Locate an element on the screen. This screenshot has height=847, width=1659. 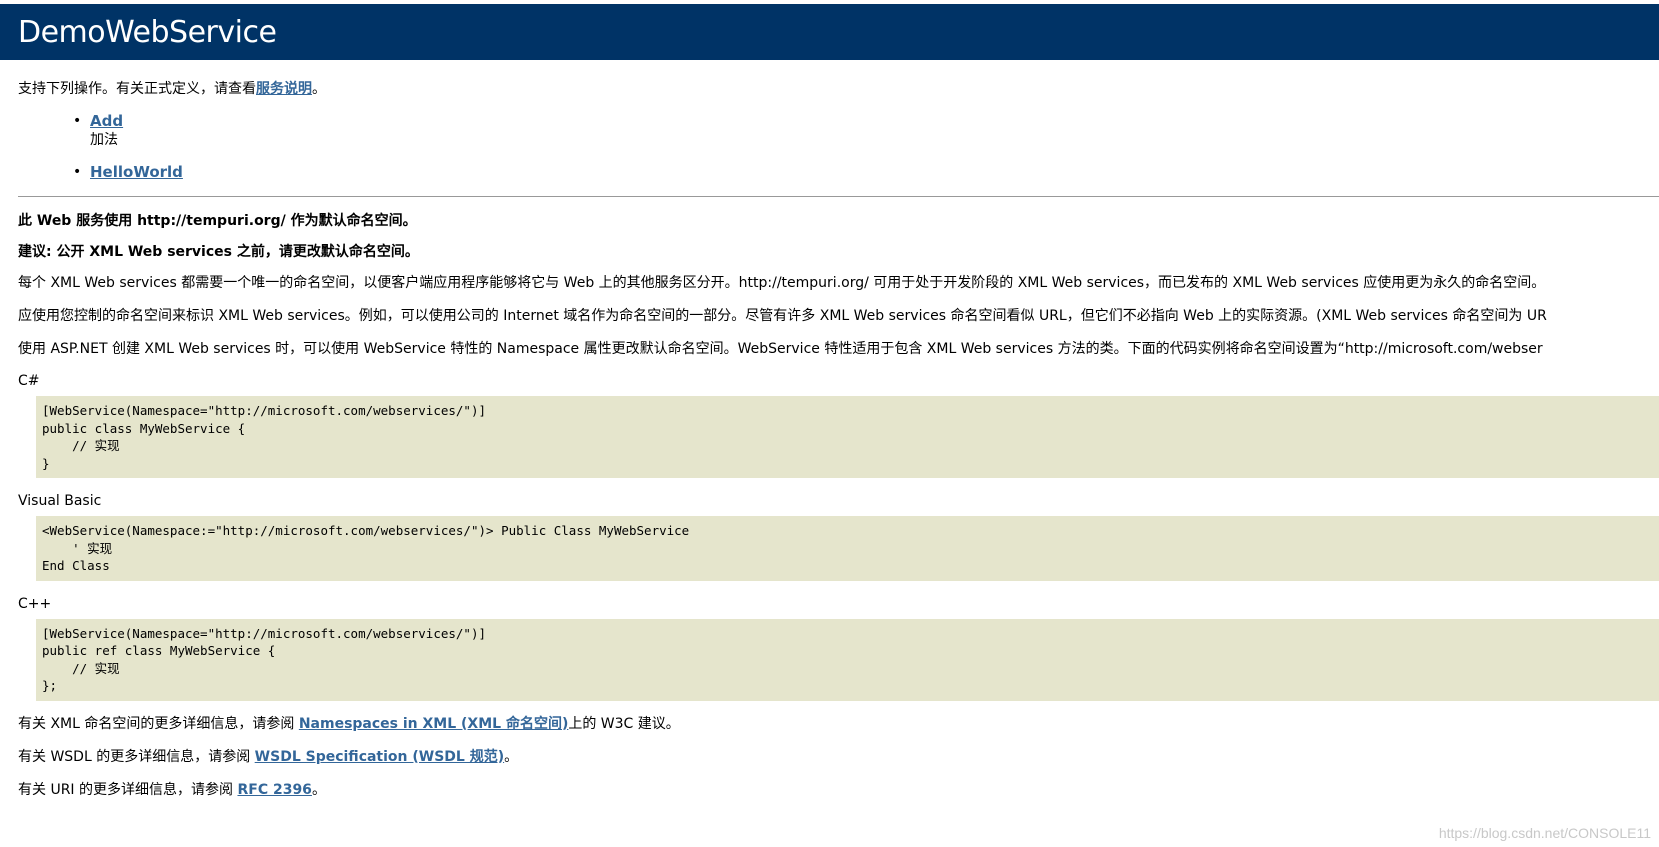
operation-link-add: Add is located at coordinates (106, 121).